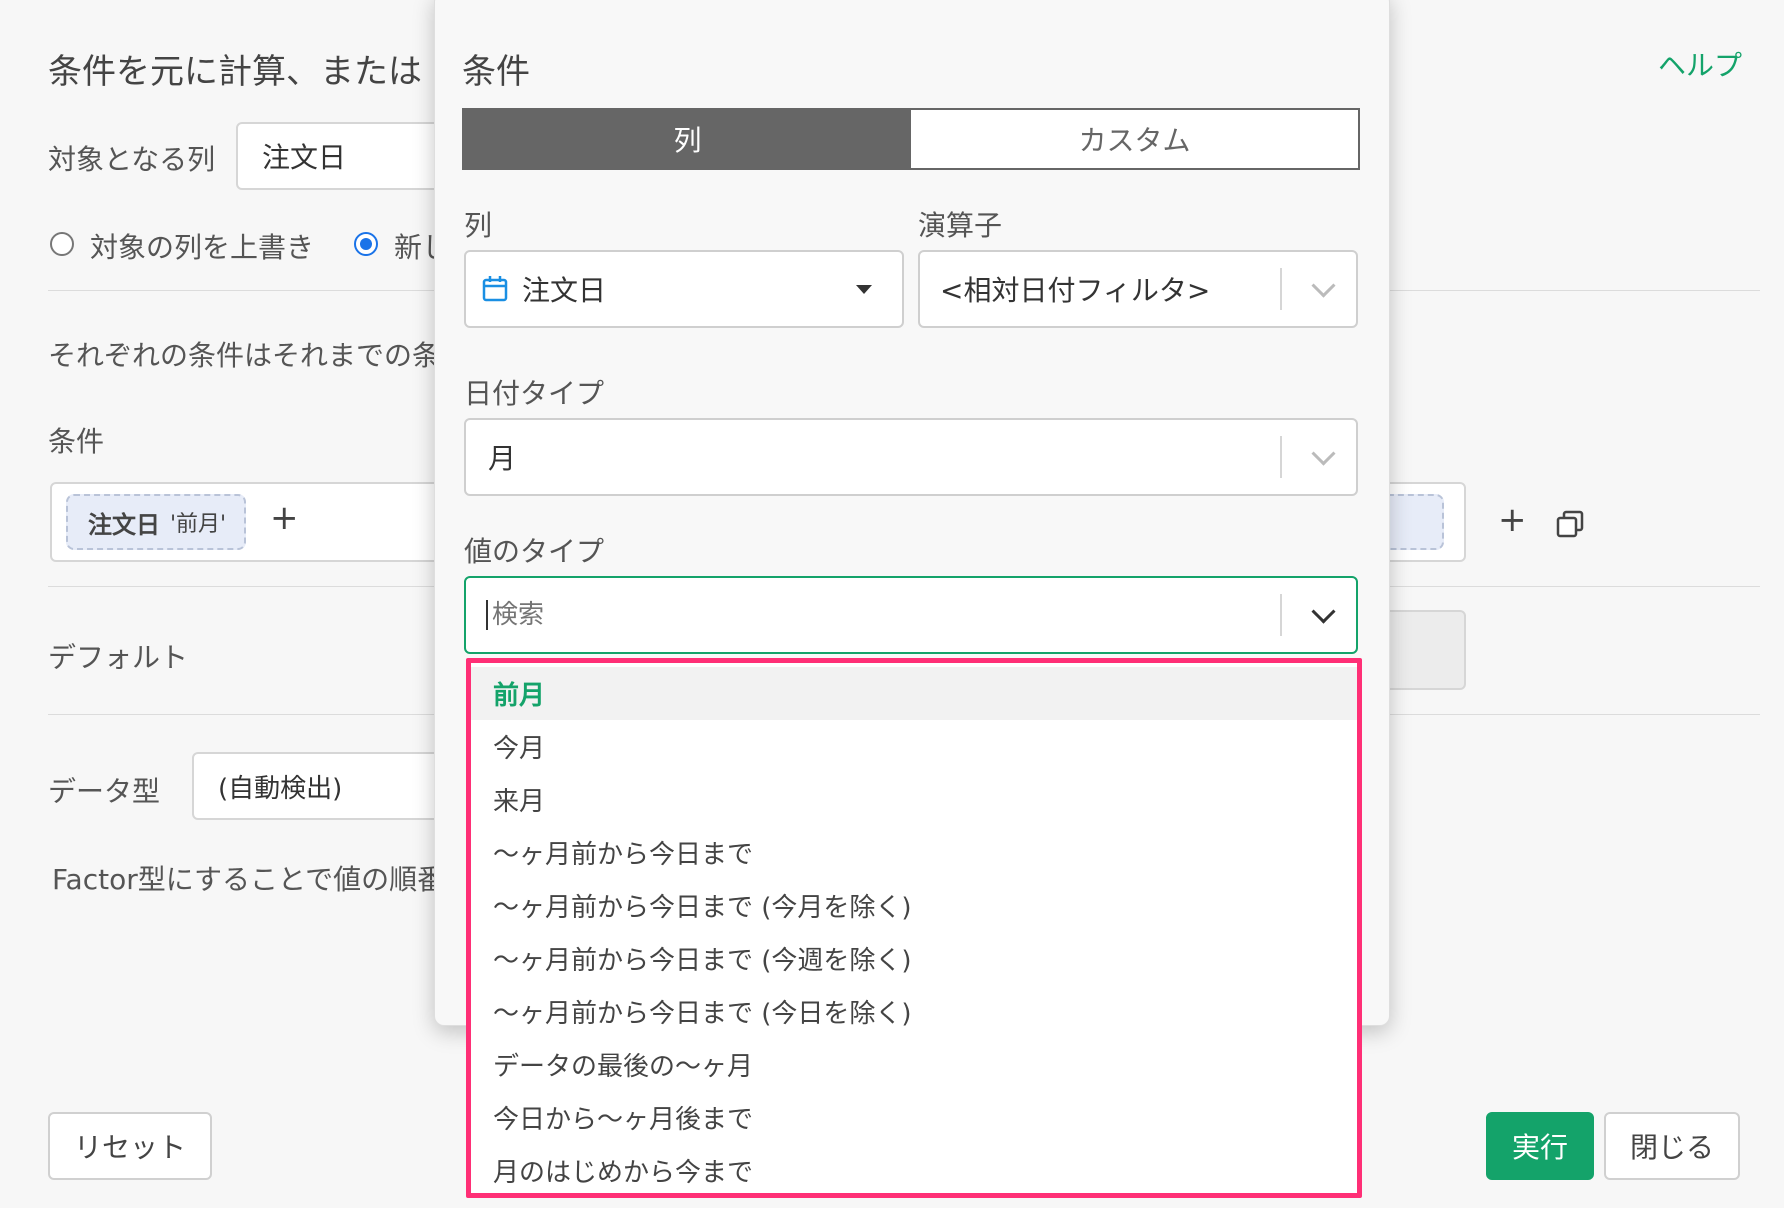 The width and height of the screenshot is (1784, 1208). I want to click on date-type-separator, so click(1281, 457).